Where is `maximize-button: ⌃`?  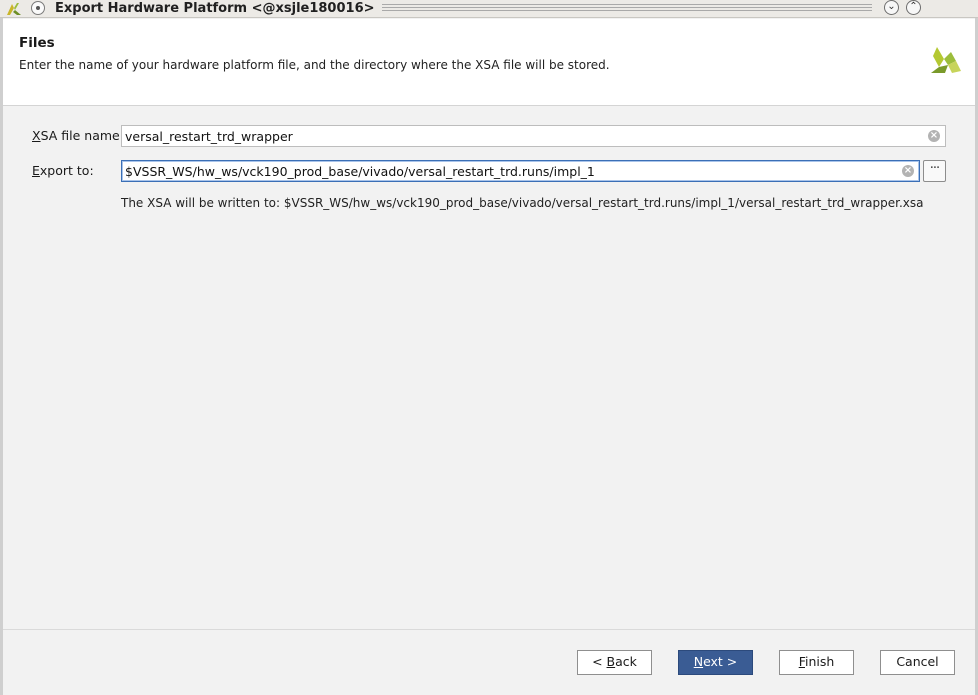 maximize-button: ⌃ is located at coordinates (913, 7).